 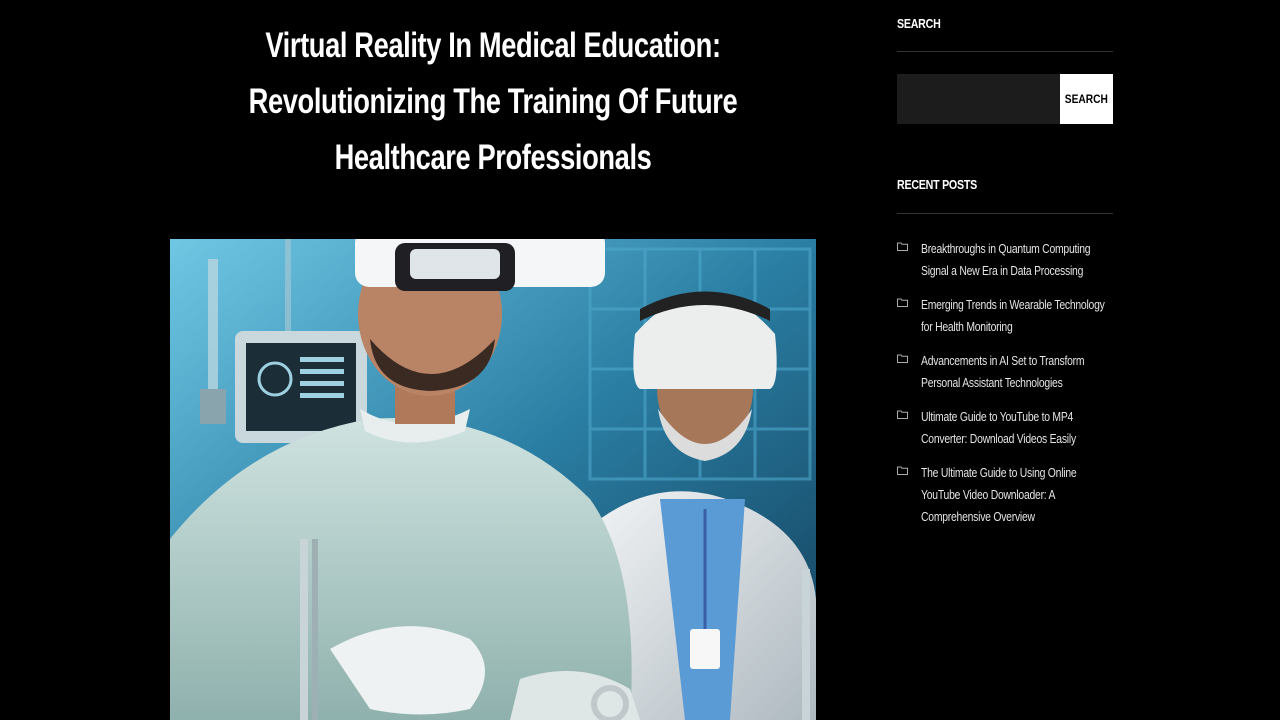 I want to click on recent-posts-title: RECENT POSTS, so click(x=937, y=184).